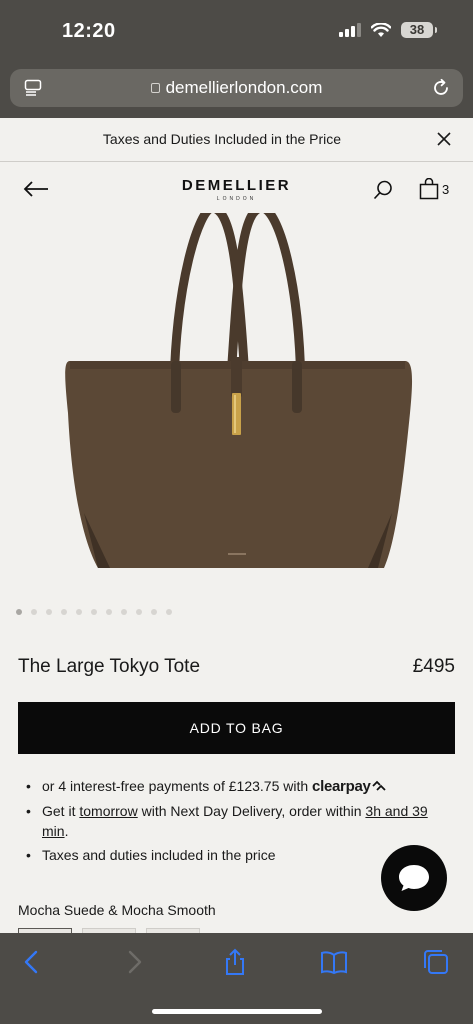 Image resolution: width=473 pixels, height=1024 pixels. I want to click on signal-icon, so click(350, 30).